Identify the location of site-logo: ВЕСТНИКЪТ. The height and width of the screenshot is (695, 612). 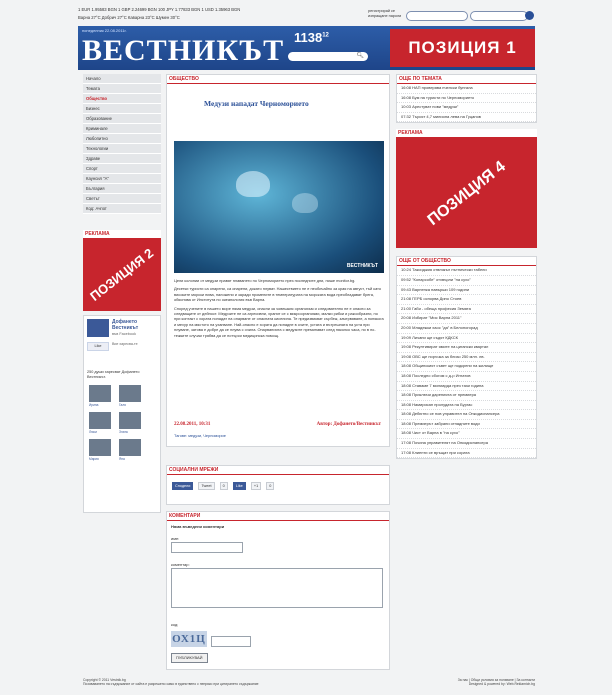
(183, 51).